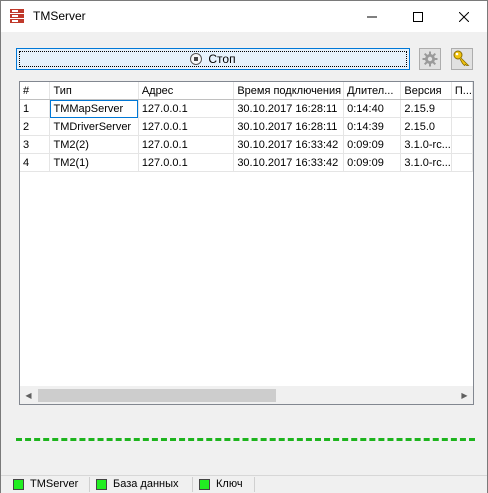  Describe the element at coordinates (229, 484) in the screenshot. I see `status-label: Ключ` at that location.